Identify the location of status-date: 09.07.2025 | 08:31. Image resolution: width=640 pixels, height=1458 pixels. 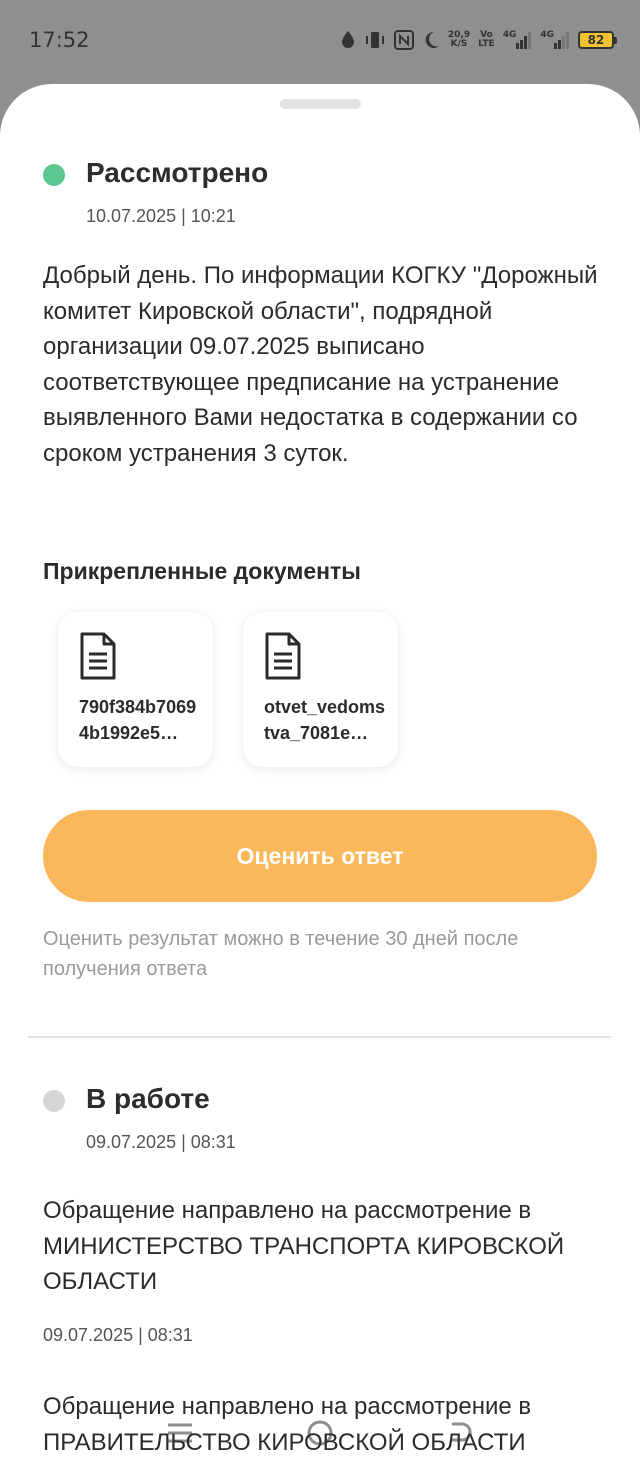
(161, 1142).